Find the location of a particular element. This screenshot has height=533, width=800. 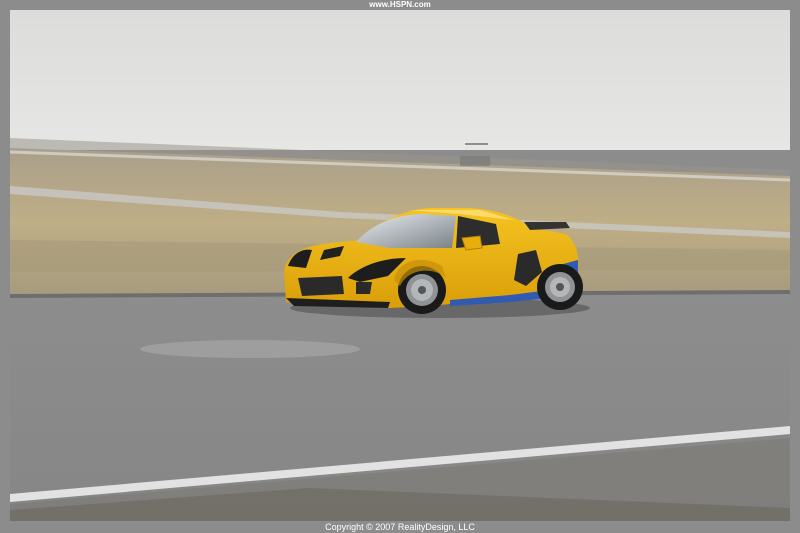

car-rear-wheel is located at coordinates (560, 287).